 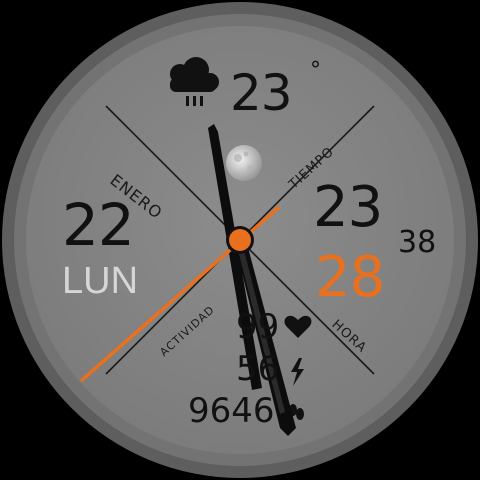 I want to click on moon-icon, so click(x=244, y=163).